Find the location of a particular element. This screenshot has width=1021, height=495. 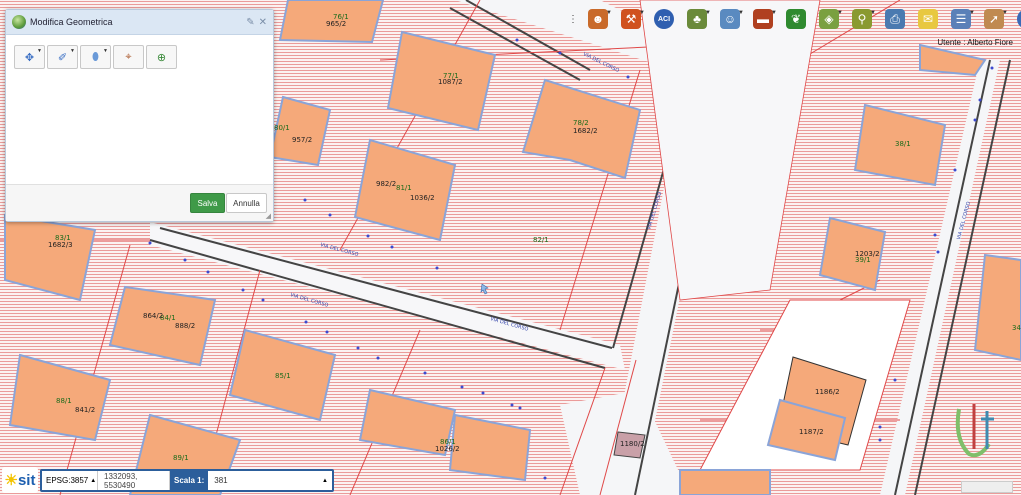

draw-shape-tool-button: ⬮ ▼ is located at coordinates (95, 57).